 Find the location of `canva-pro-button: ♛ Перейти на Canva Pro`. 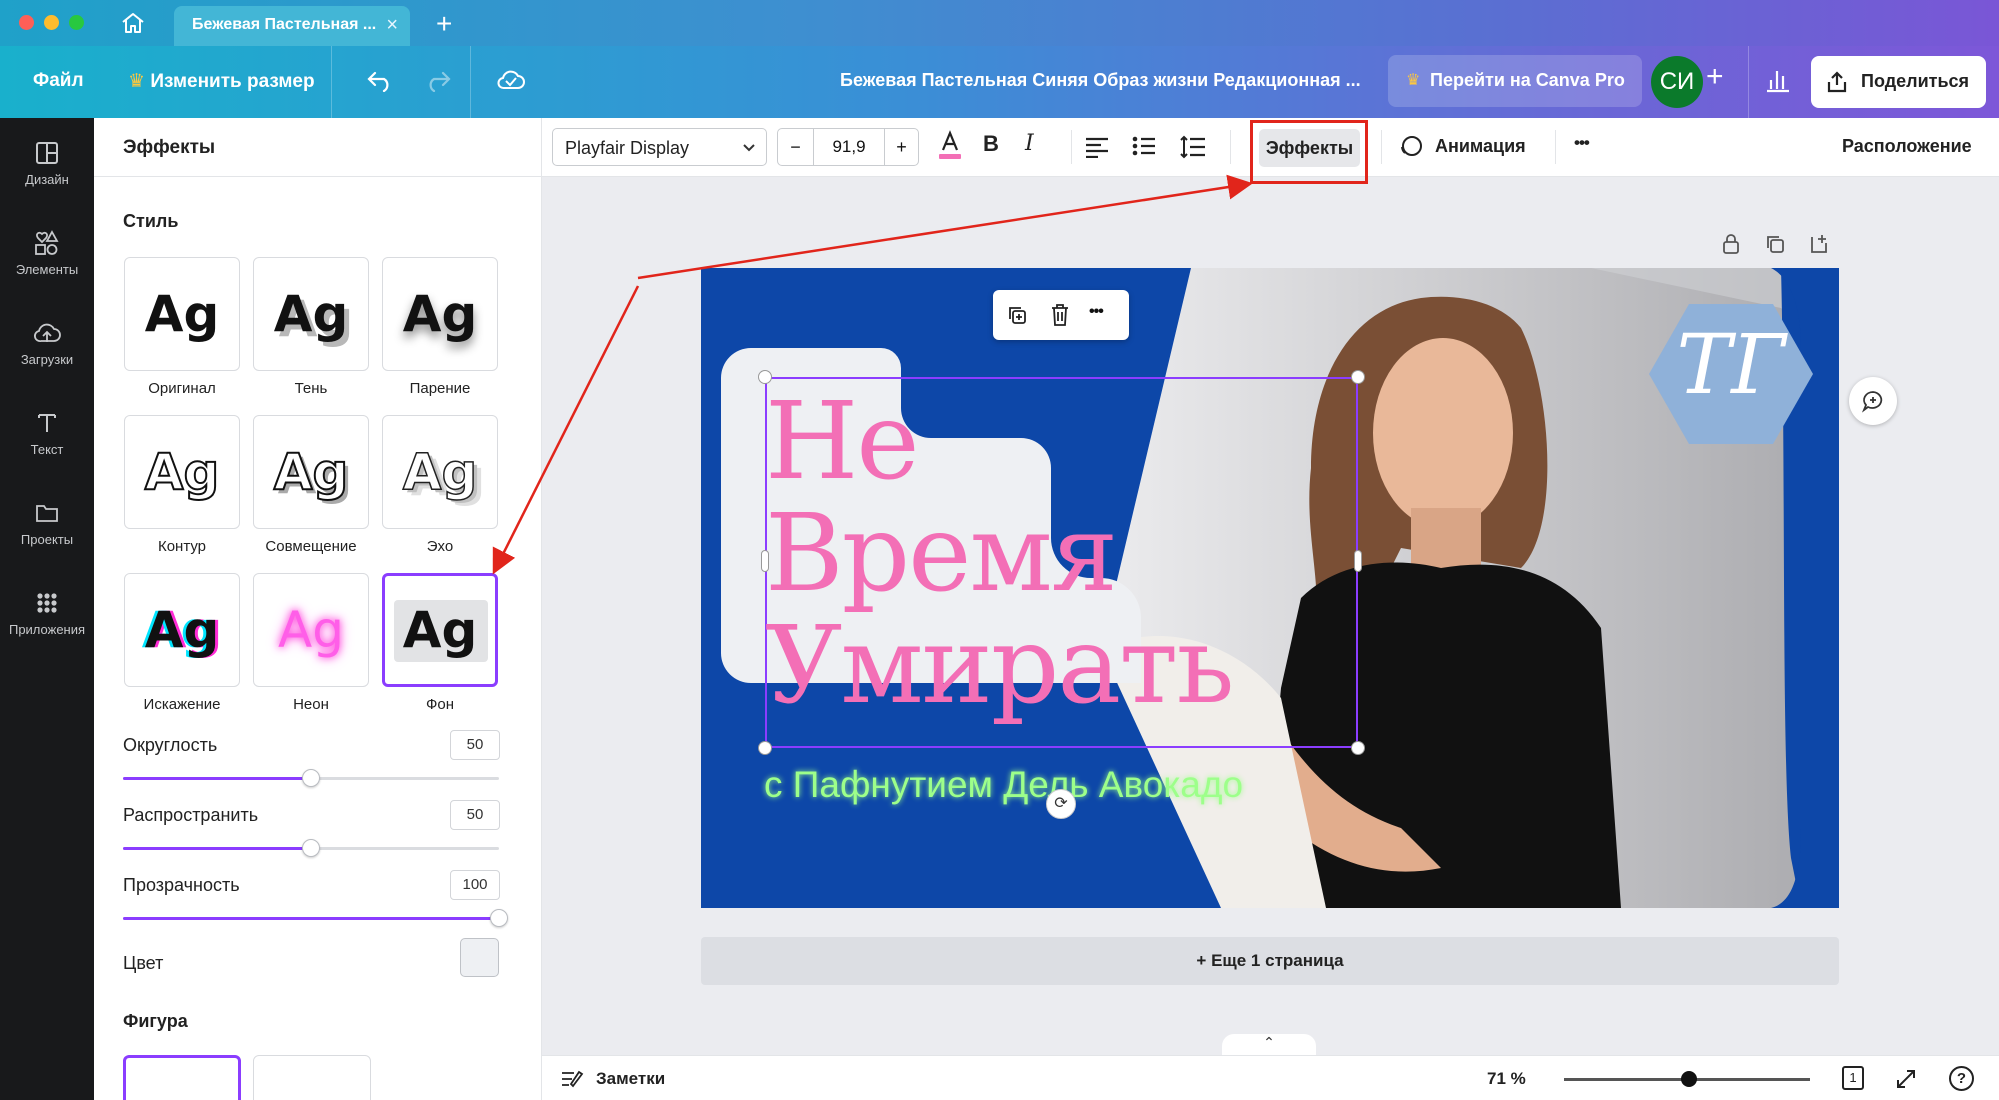

canva-pro-button: ♛ Перейти на Canva Pro is located at coordinates (1515, 81).